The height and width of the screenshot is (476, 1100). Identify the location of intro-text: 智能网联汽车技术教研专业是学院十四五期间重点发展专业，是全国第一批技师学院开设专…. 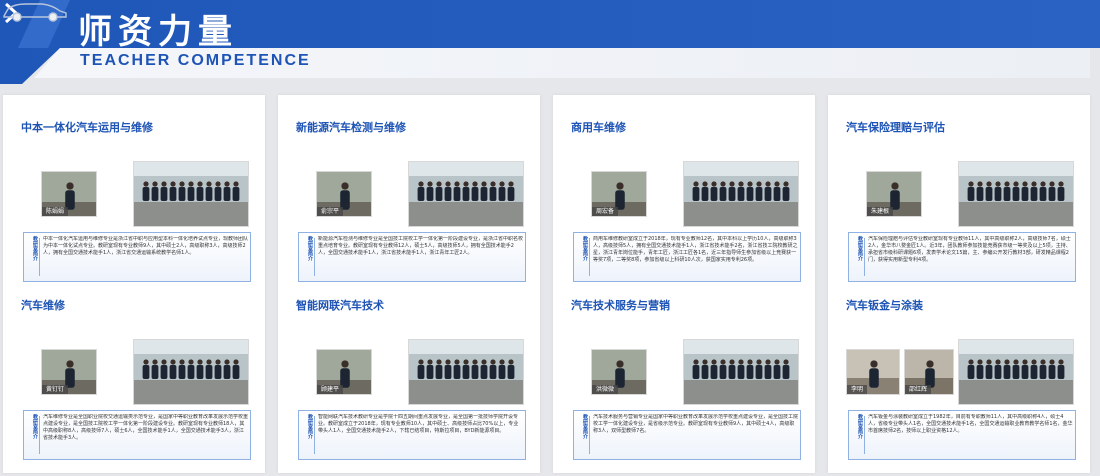
(418, 424).